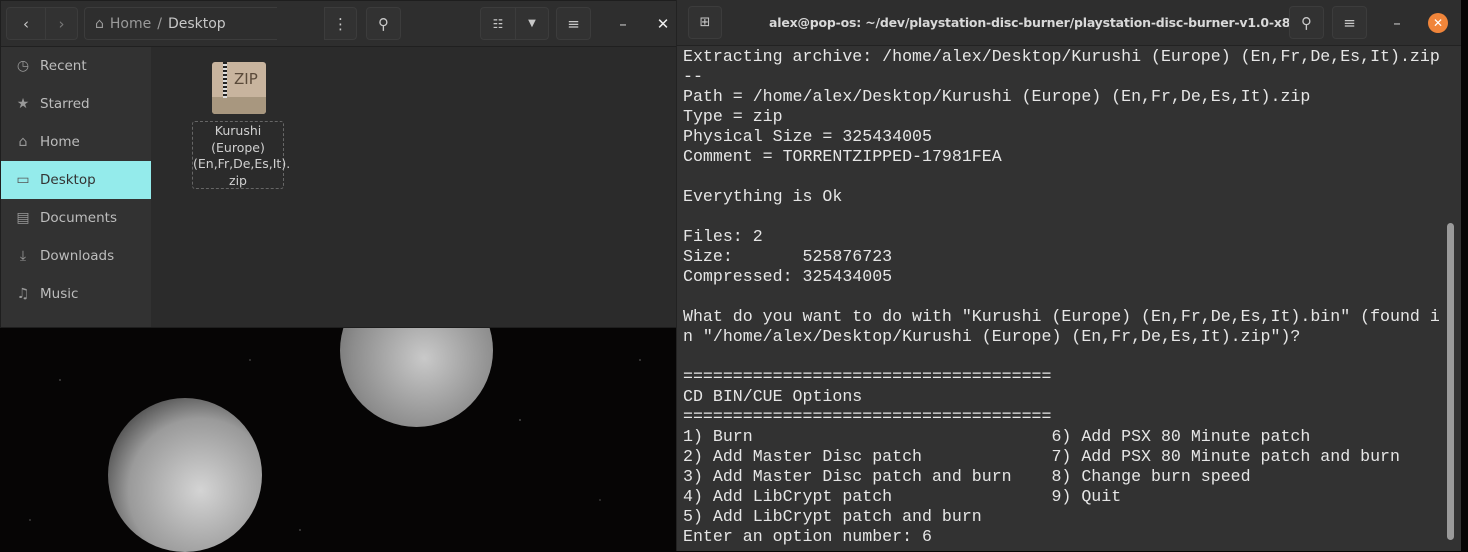  Describe the element at coordinates (723, 236) in the screenshot. I see `terminal-line: Files: 2` at that location.